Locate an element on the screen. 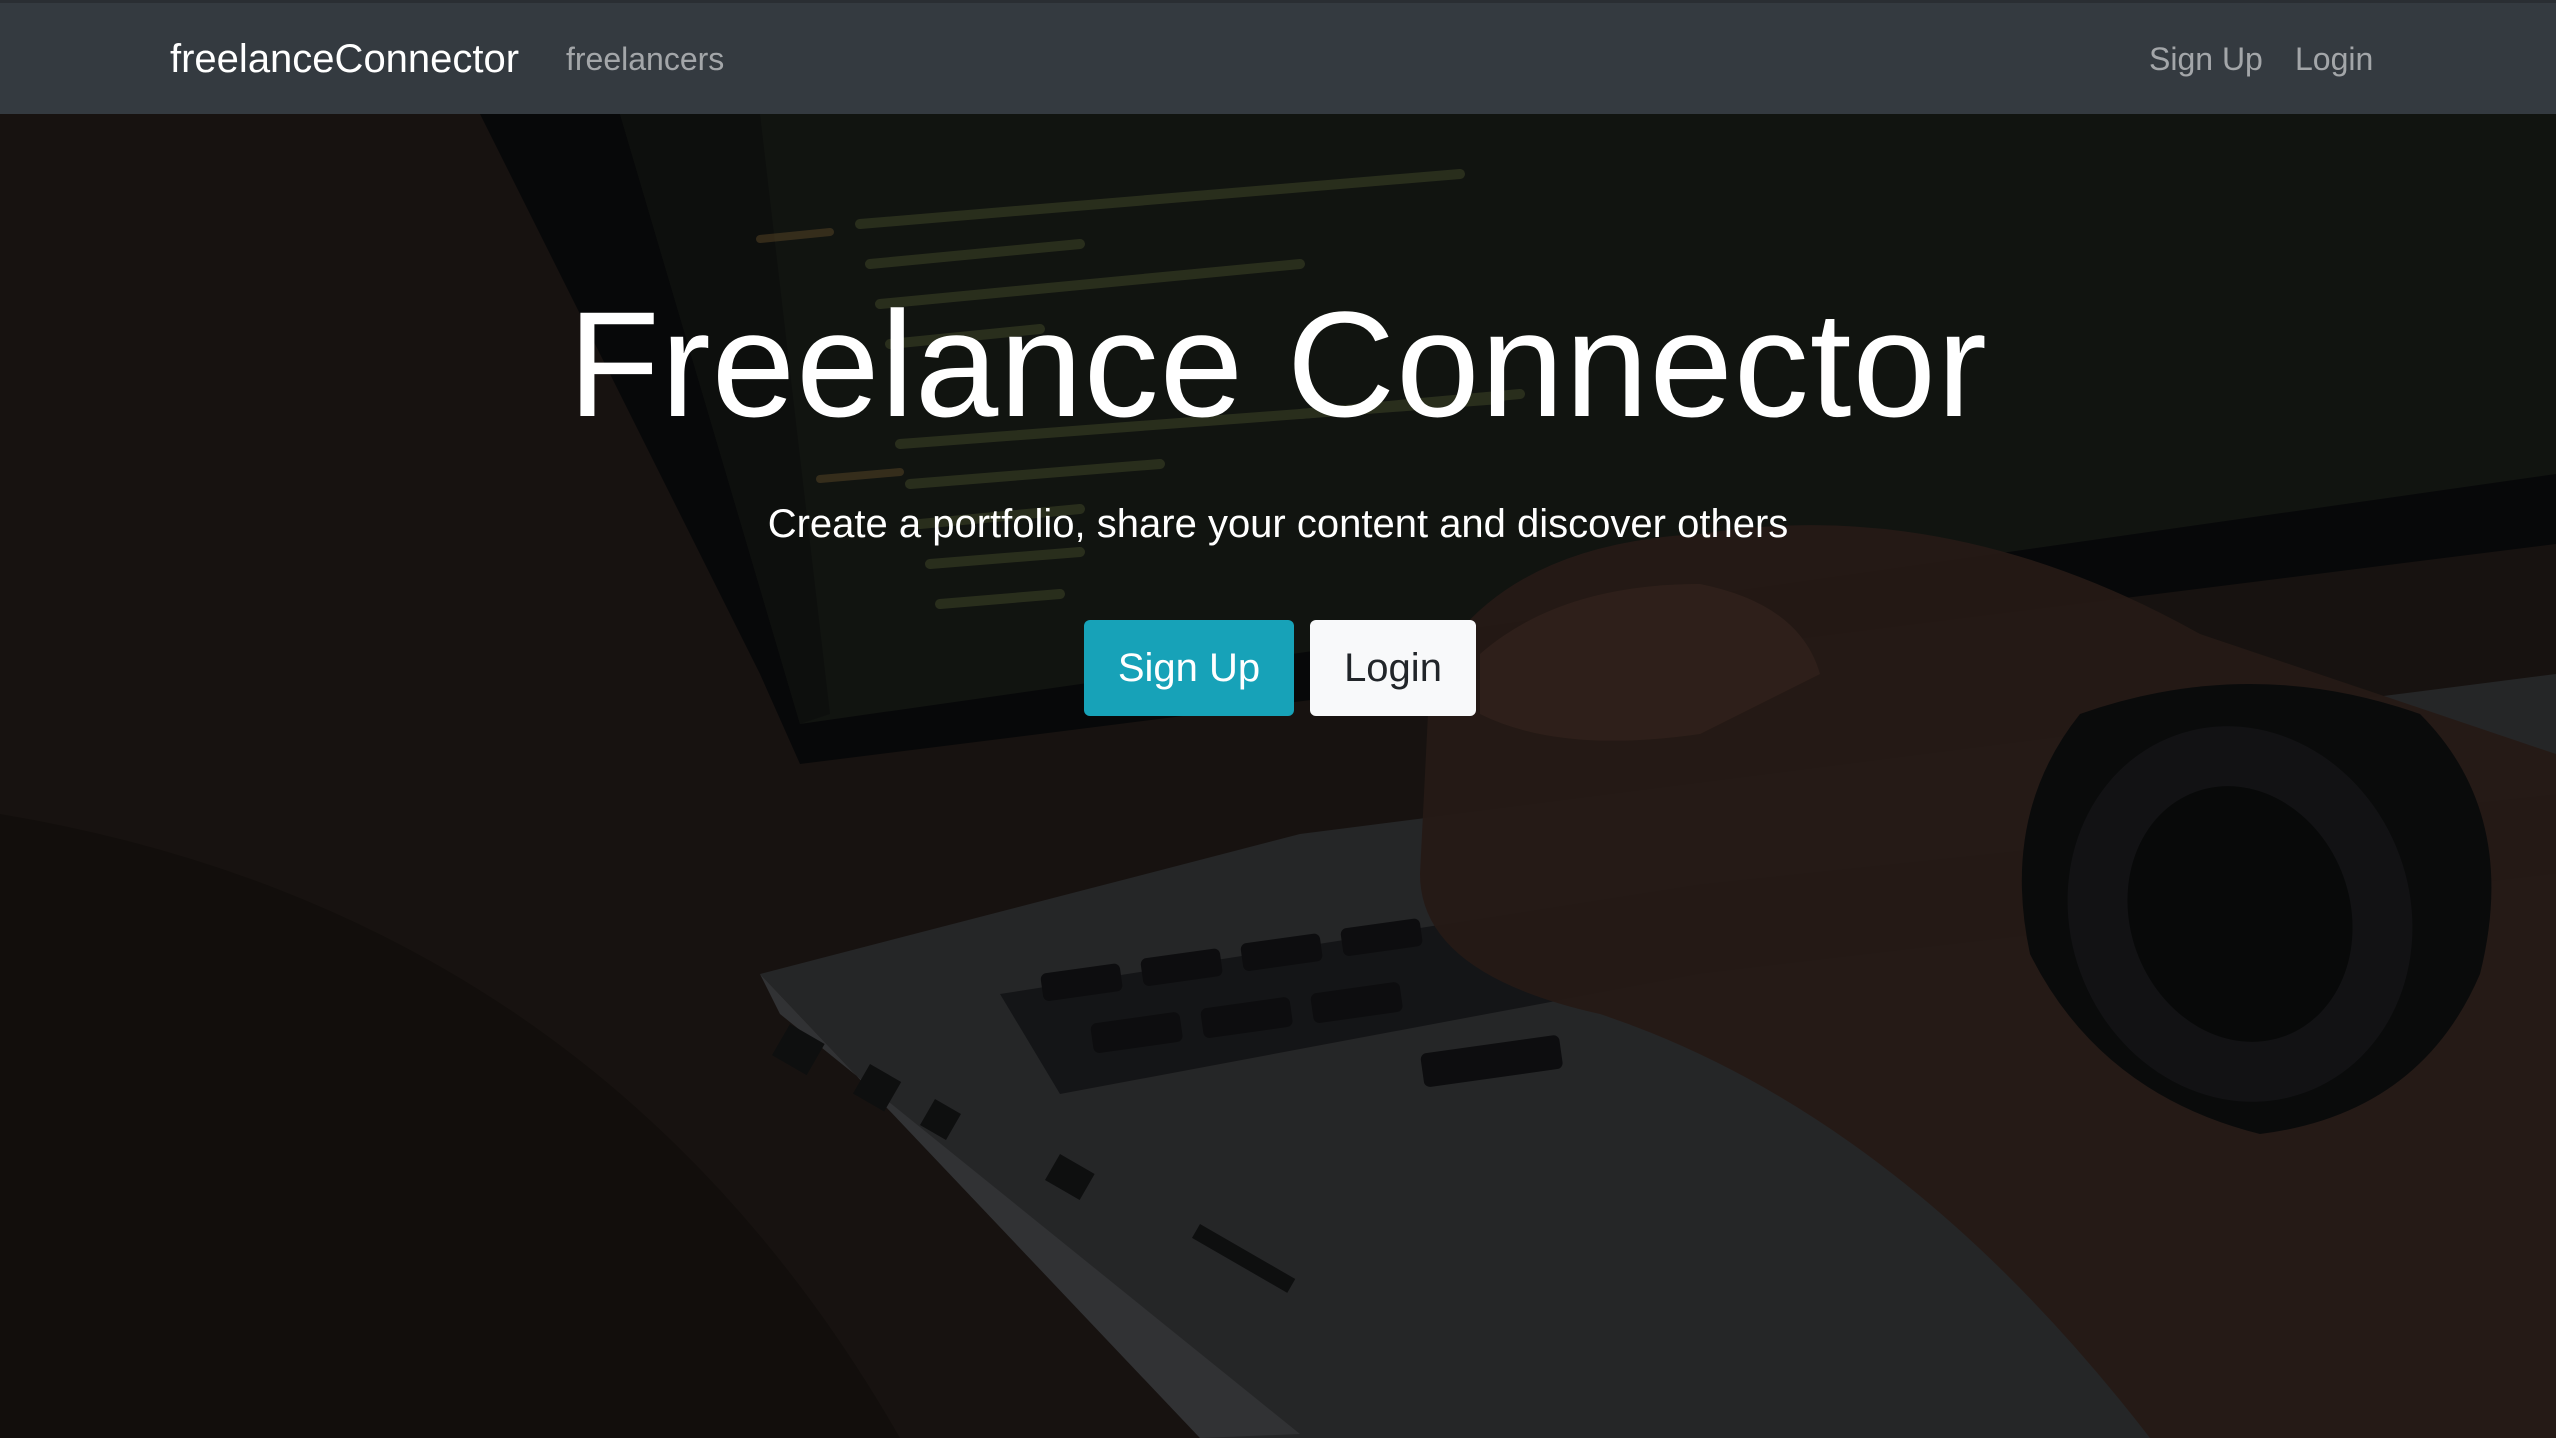 This screenshot has width=2556, height=1438. hero-title: Freelance Connector is located at coordinates (1278, 364).